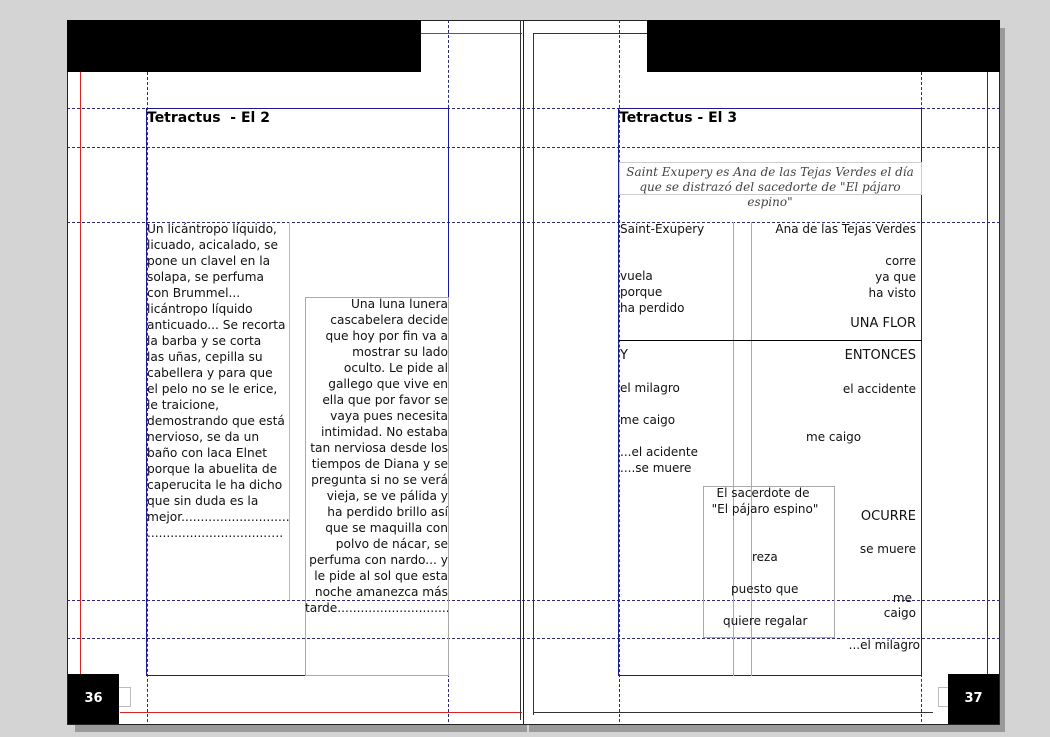 The width and height of the screenshot is (1050, 737). Describe the element at coordinates (321, 712) in the screenshot. I see `bottom-bleed-line` at that location.